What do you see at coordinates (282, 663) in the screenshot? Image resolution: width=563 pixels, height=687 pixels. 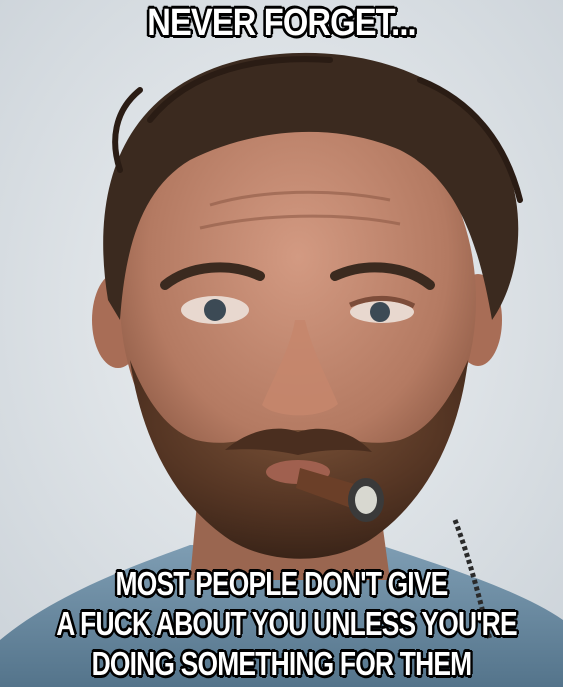 I see `bottom-caption-line-3: DOING SOMETHING FOR THEM` at bounding box center [282, 663].